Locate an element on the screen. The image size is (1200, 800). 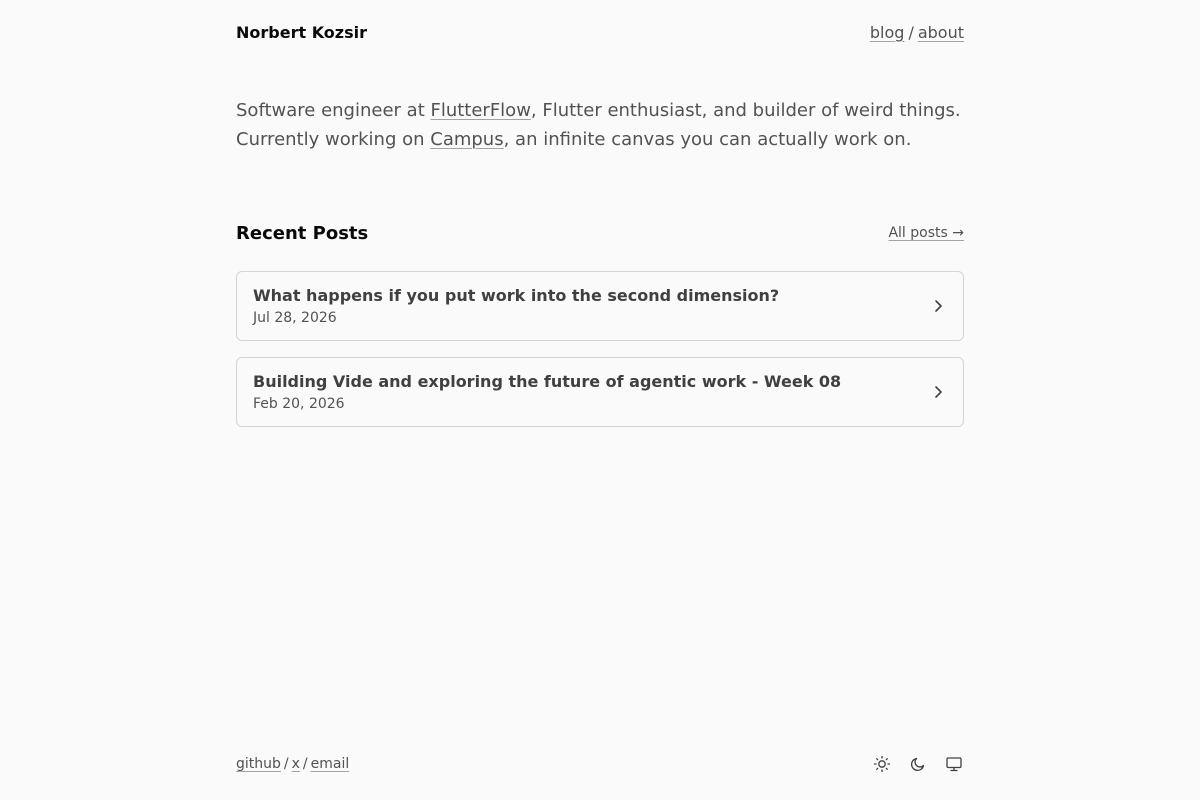
monitor-icon is located at coordinates (954, 764).